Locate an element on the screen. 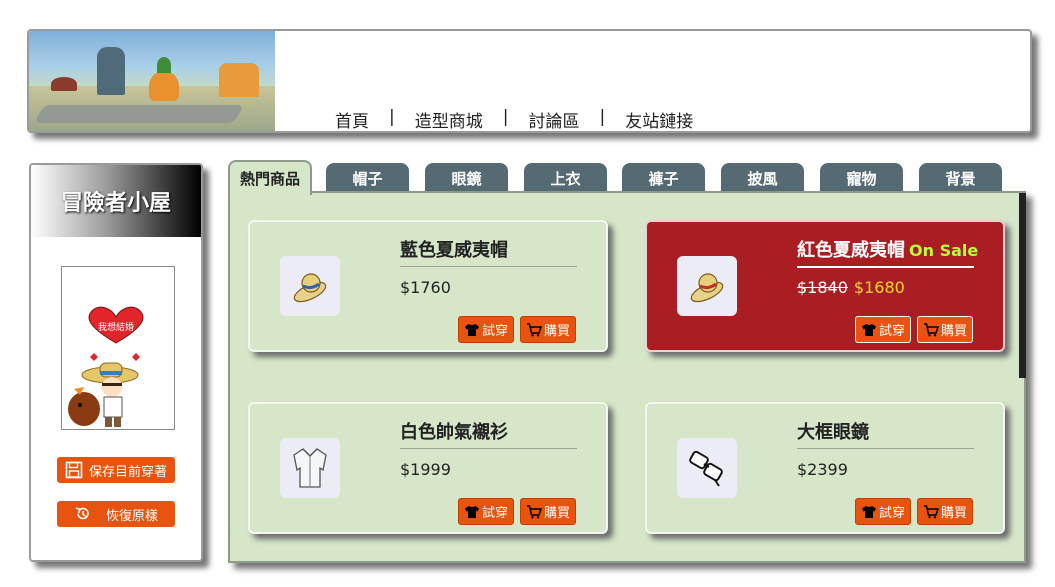  product-card: 藍色夏威夷帽 $1760 試穿 購買 is located at coordinates (428, 286).